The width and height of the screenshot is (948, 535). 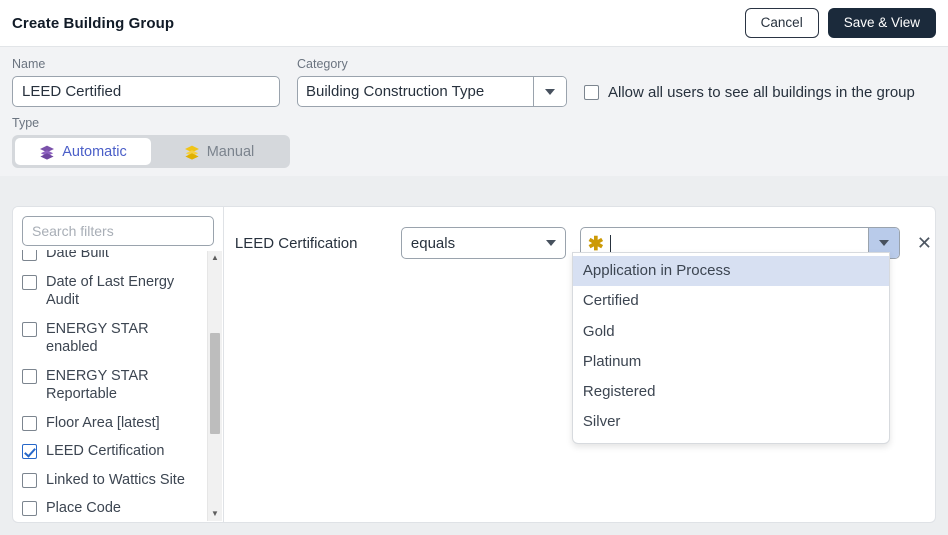 I want to click on option-gold: Gold, so click(x=731, y=332).